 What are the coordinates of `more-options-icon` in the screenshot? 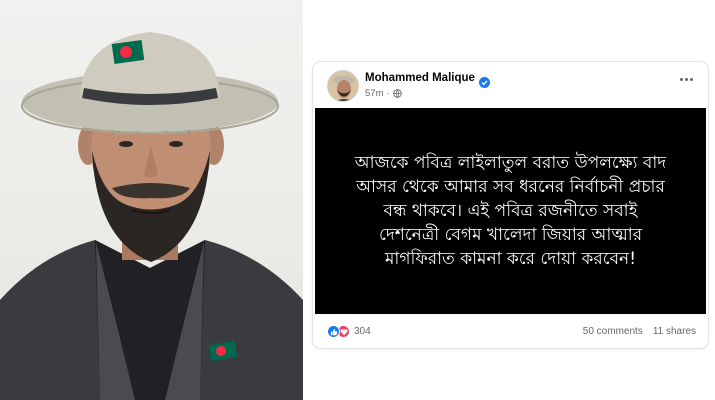 It's located at (686, 79).